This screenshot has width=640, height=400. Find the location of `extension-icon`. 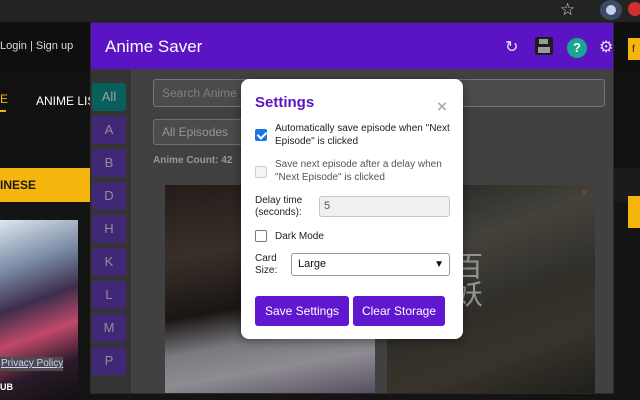

extension-icon is located at coordinates (611, 10).